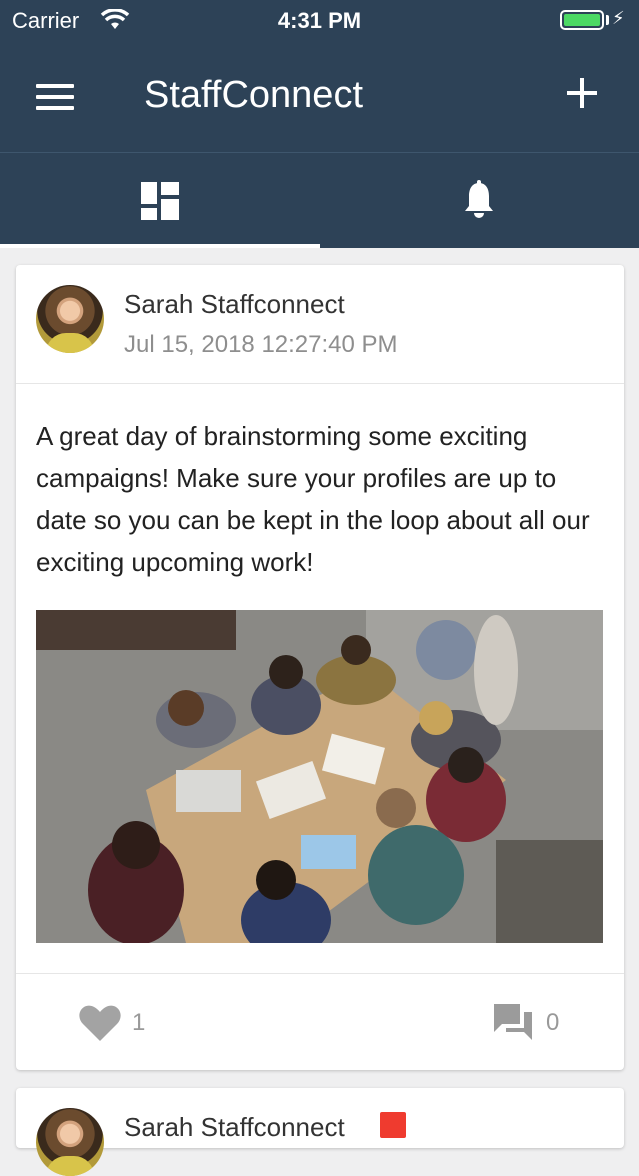  What do you see at coordinates (55, 98) in the screenshot?
I see `hamburger-menu-icon` at bounding box center [55, 98].